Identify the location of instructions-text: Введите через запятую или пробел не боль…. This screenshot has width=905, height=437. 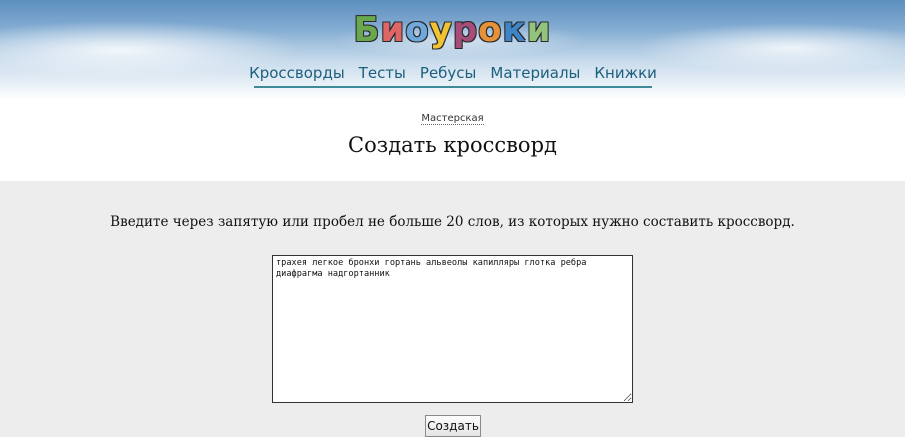
(452, 222).